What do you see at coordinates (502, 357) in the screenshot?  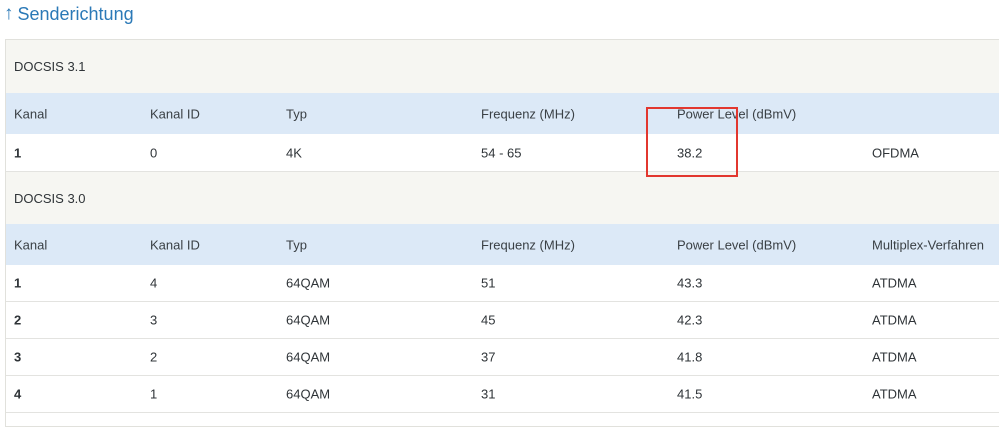 I see `table-row: 3 2 64QAM 37 41.8 ATDMA` at bounding box center [502, 357].